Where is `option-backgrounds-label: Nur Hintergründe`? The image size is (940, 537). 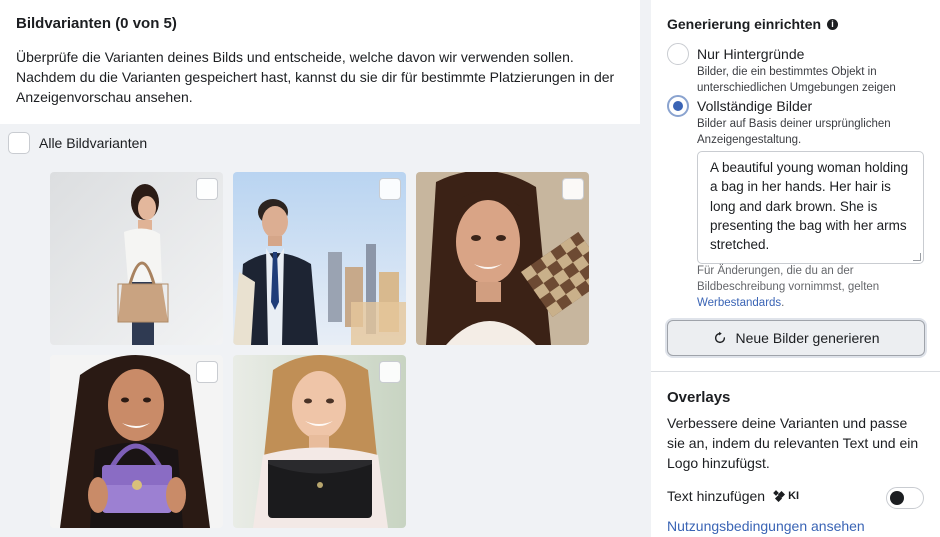
option-backgrounds-label: Nur Hintergründe is located at coordinates (751, 54).